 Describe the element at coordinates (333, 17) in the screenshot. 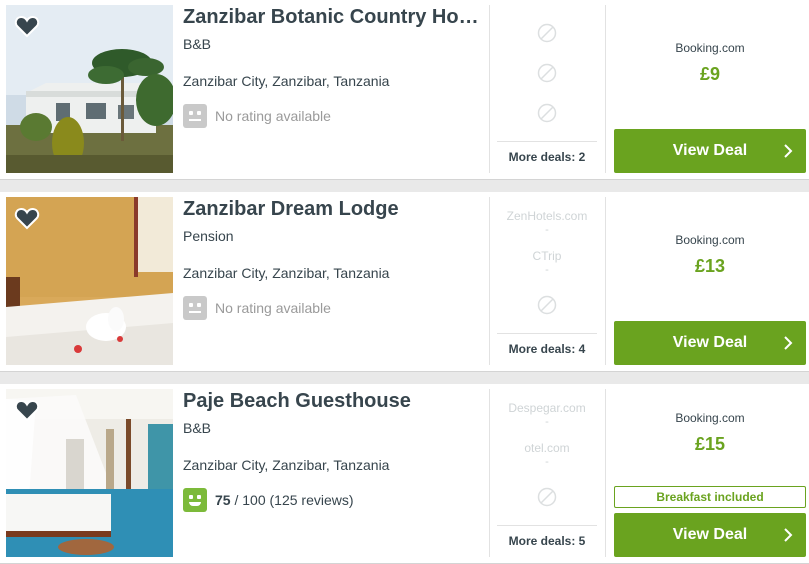

I see `hotel-name-link: Zanzibar Botanic Country House` at that location.